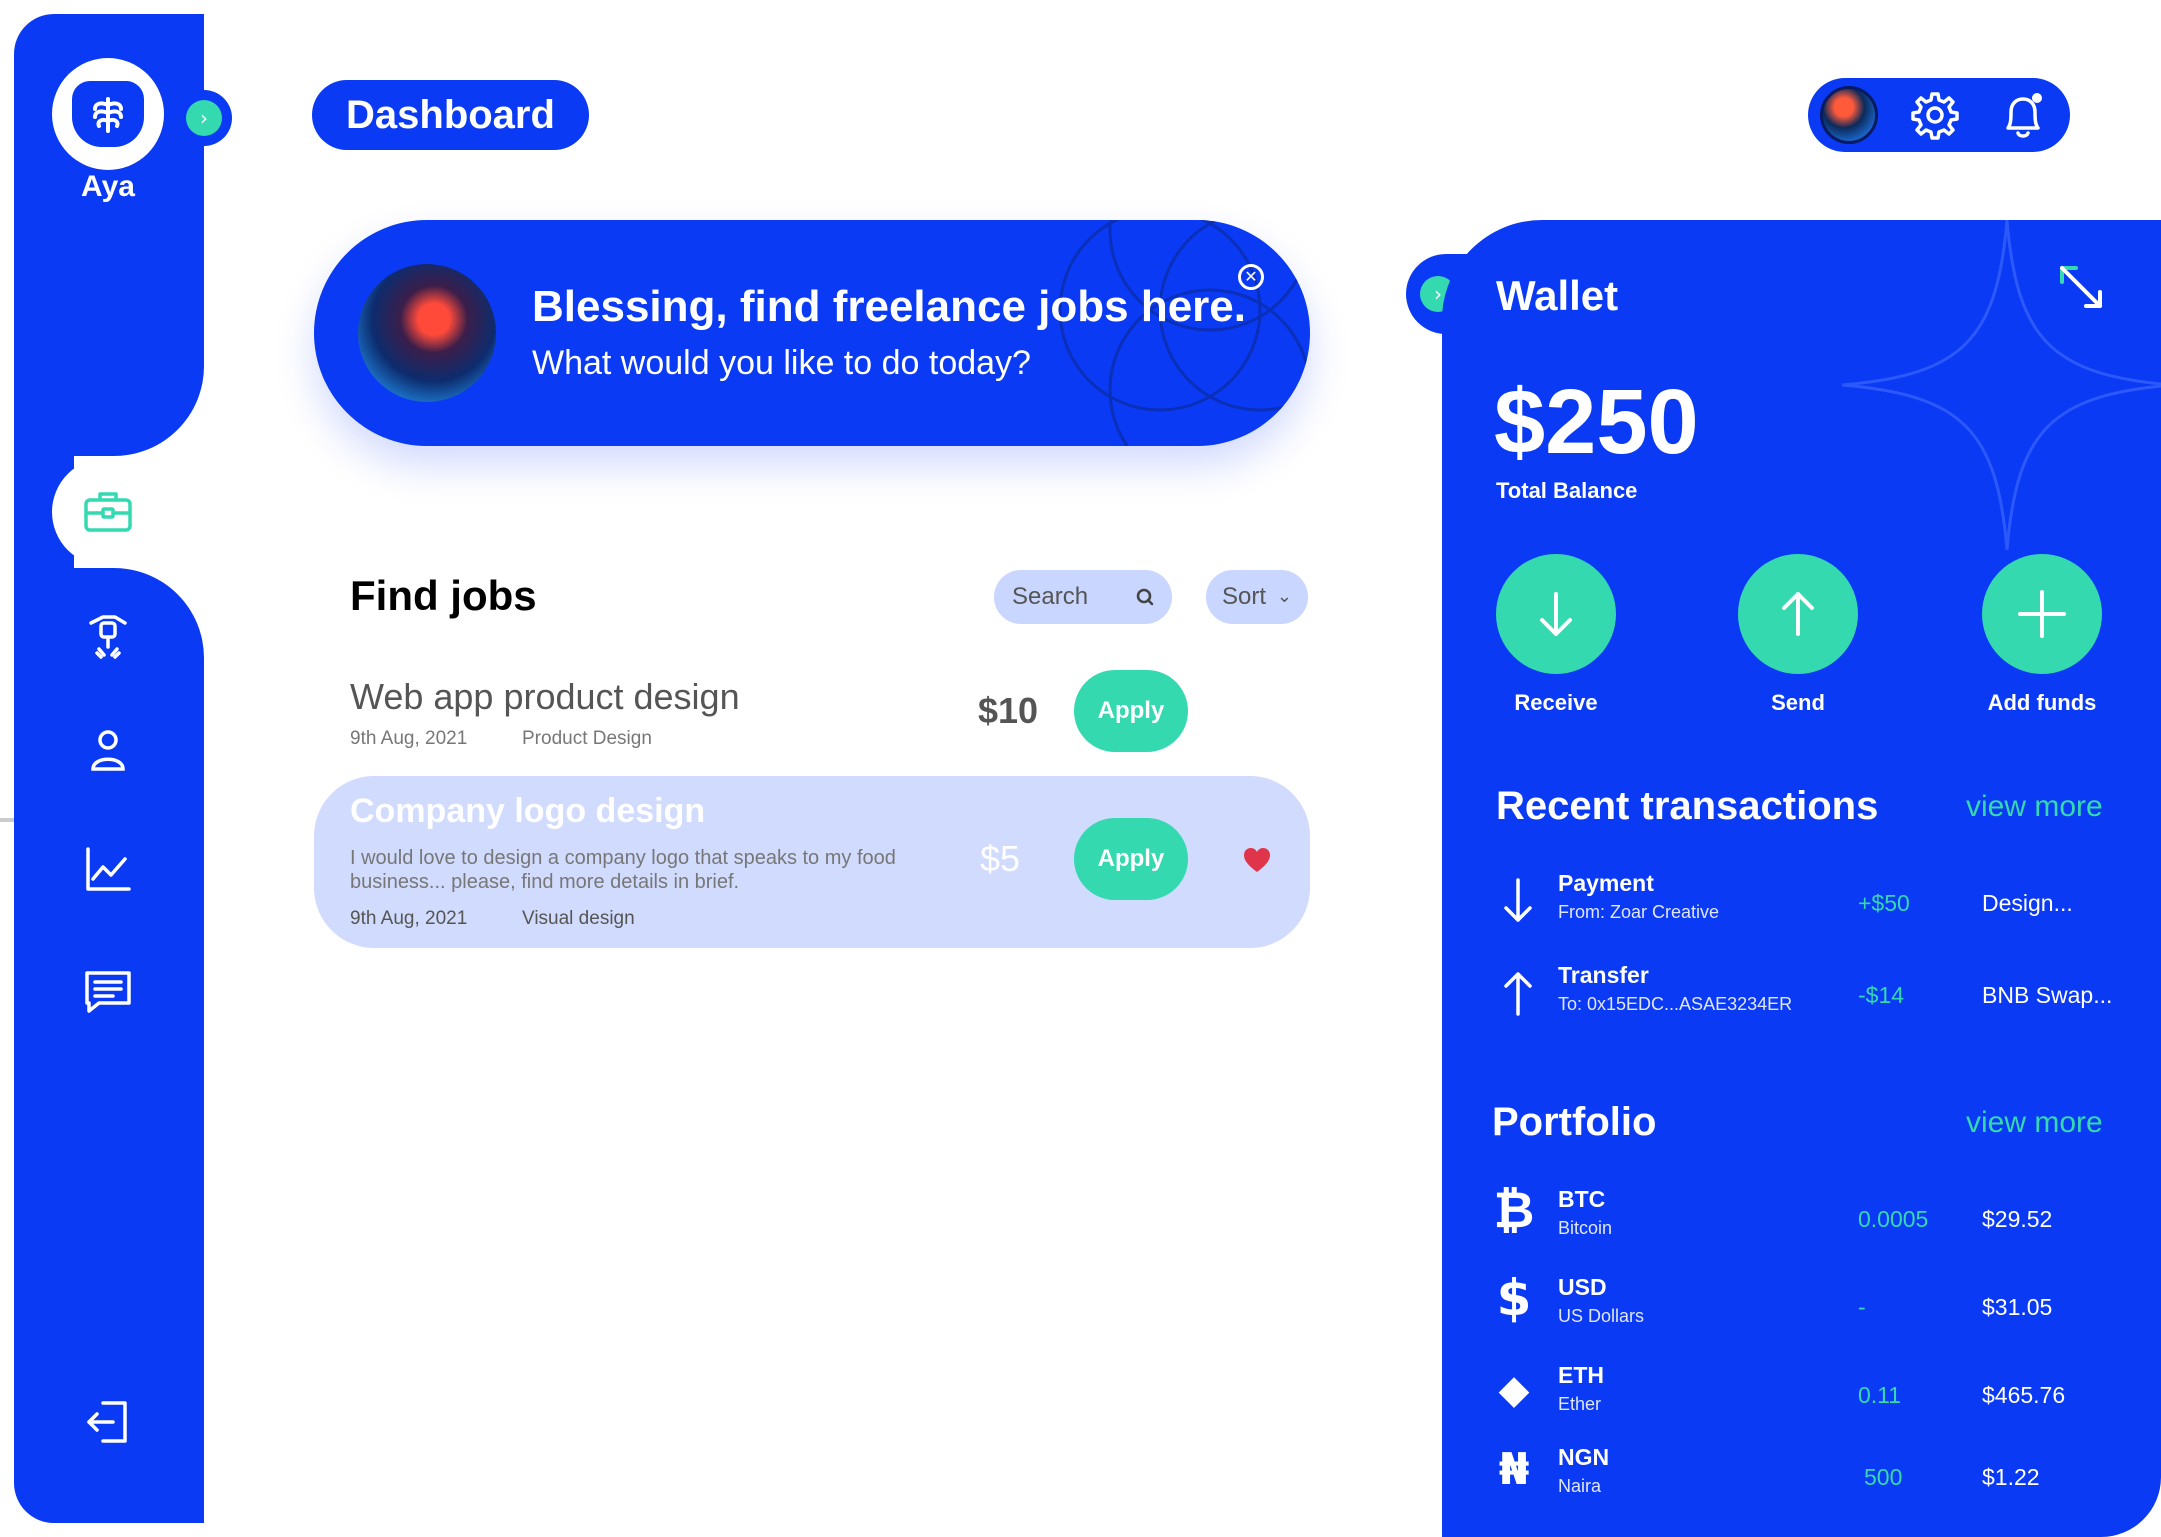  I want to click on send-button, so click(1798, 614).